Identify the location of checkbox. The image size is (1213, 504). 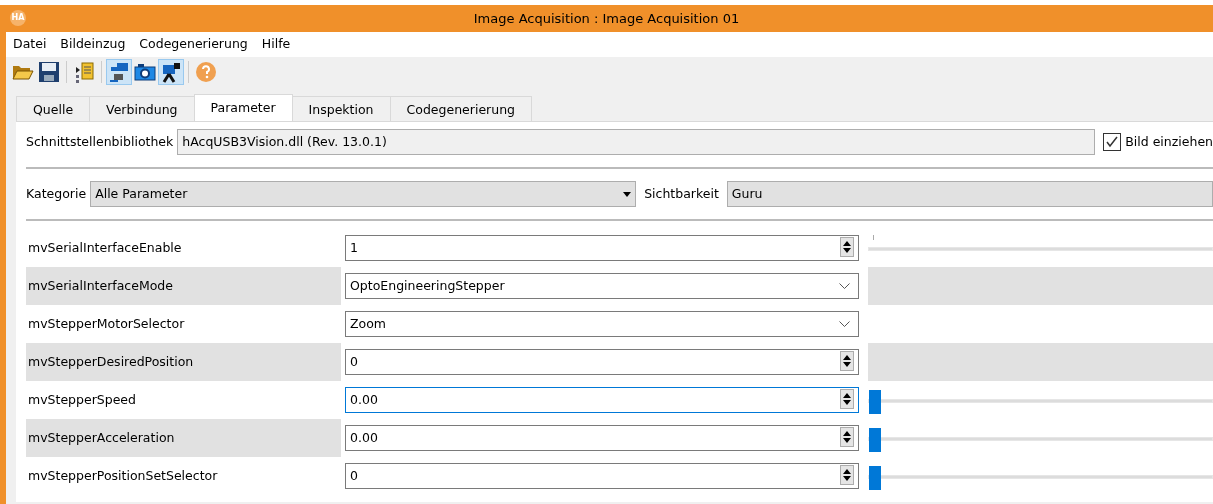
(1112, 142).